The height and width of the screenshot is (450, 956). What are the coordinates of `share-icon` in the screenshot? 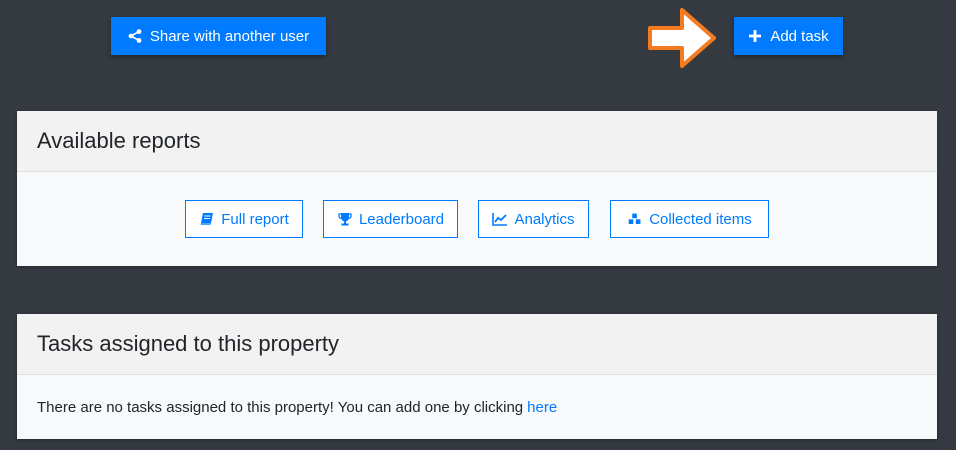 It's located at (135, 36).